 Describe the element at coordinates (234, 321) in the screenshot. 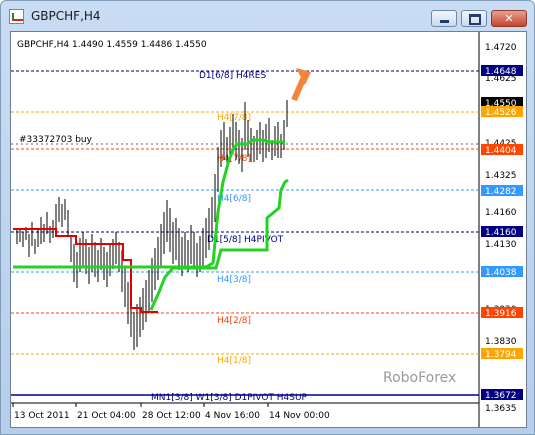

I see `level-label-h4-2-8: H4[2/8]` at that location.